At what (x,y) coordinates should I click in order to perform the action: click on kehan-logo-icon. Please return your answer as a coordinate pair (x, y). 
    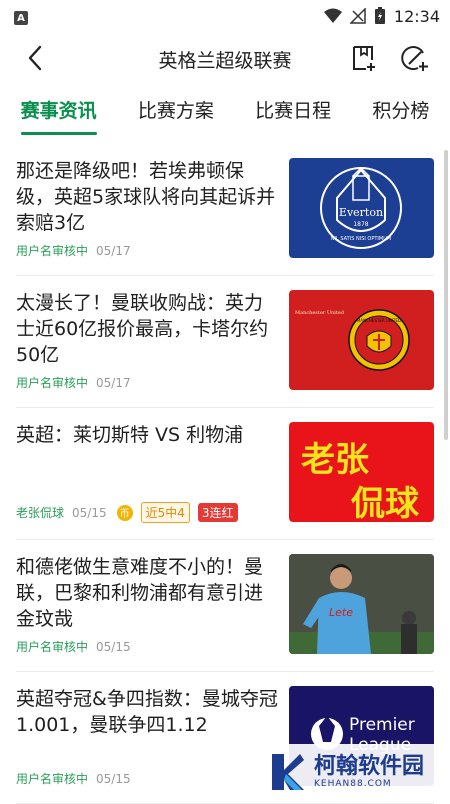
    Looking at the image, I should click on (288, 772).